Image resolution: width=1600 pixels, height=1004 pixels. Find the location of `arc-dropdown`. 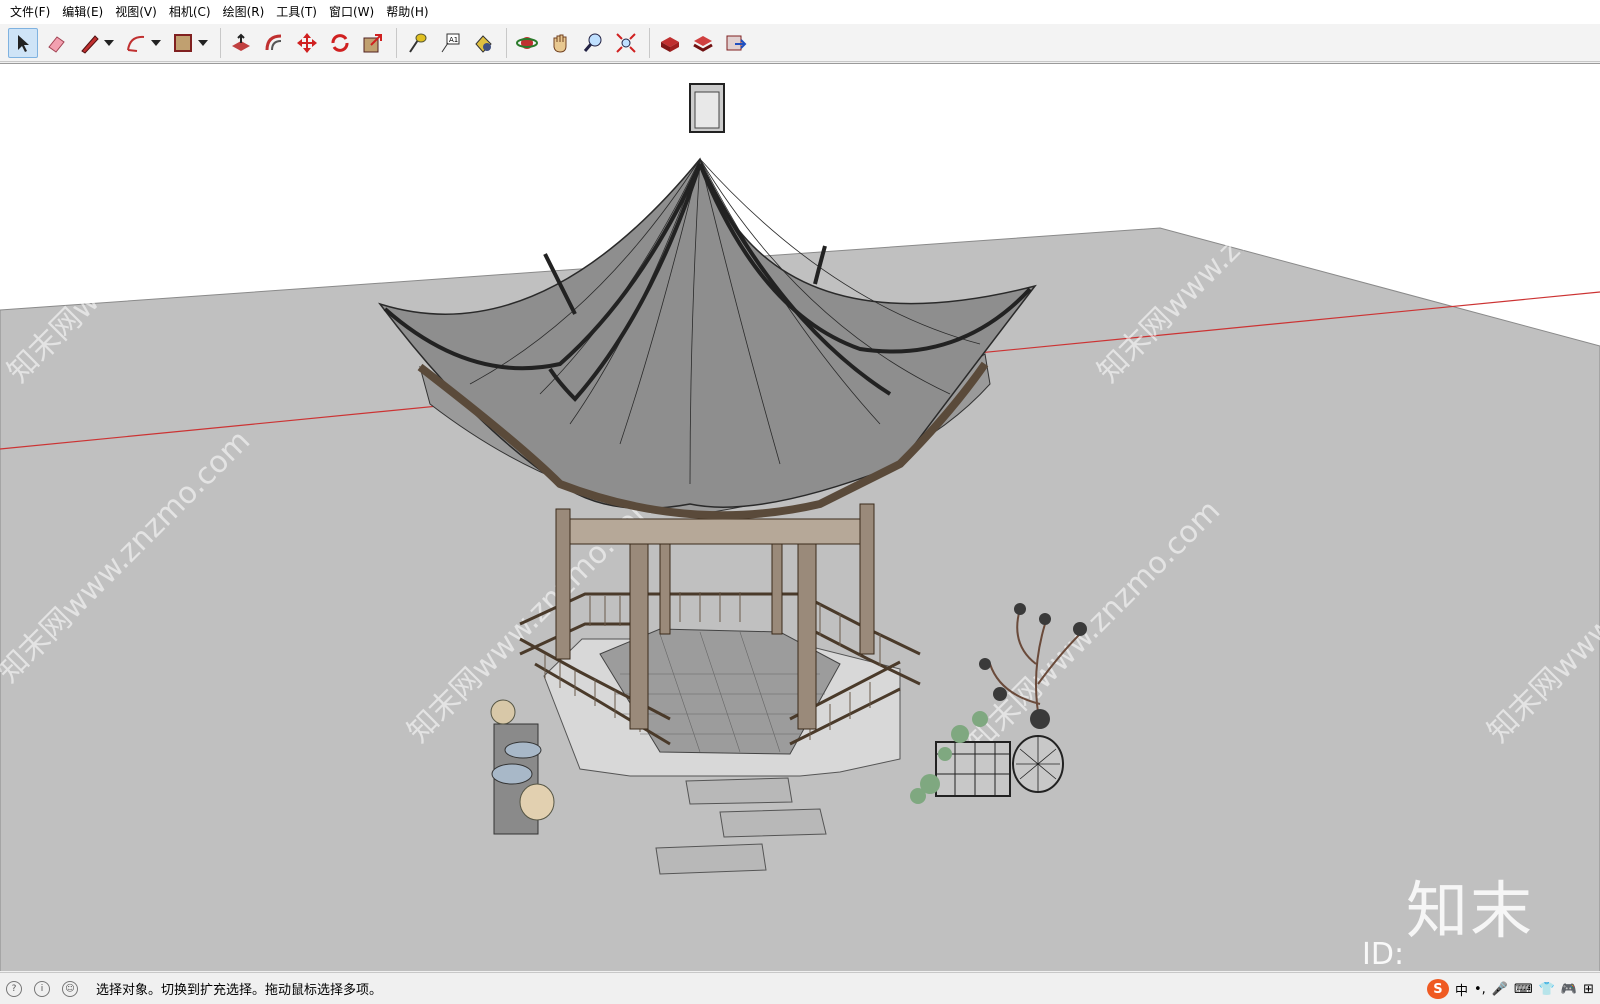

arc-dropdown is located at coordinates (156, 43).